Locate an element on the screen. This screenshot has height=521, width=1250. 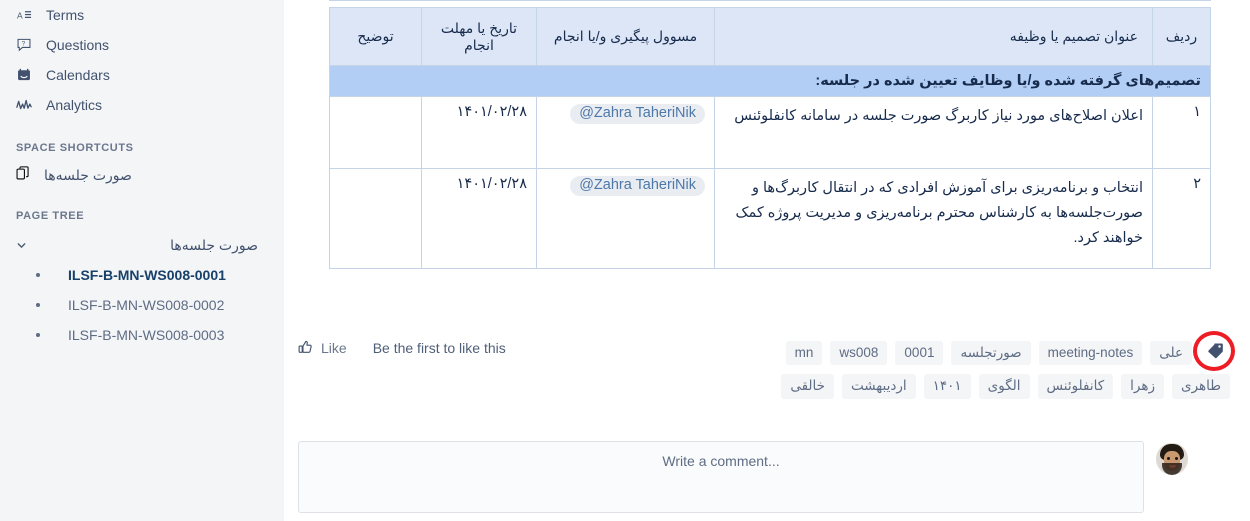
terms-icon: A is located at coordinates (24, 15).